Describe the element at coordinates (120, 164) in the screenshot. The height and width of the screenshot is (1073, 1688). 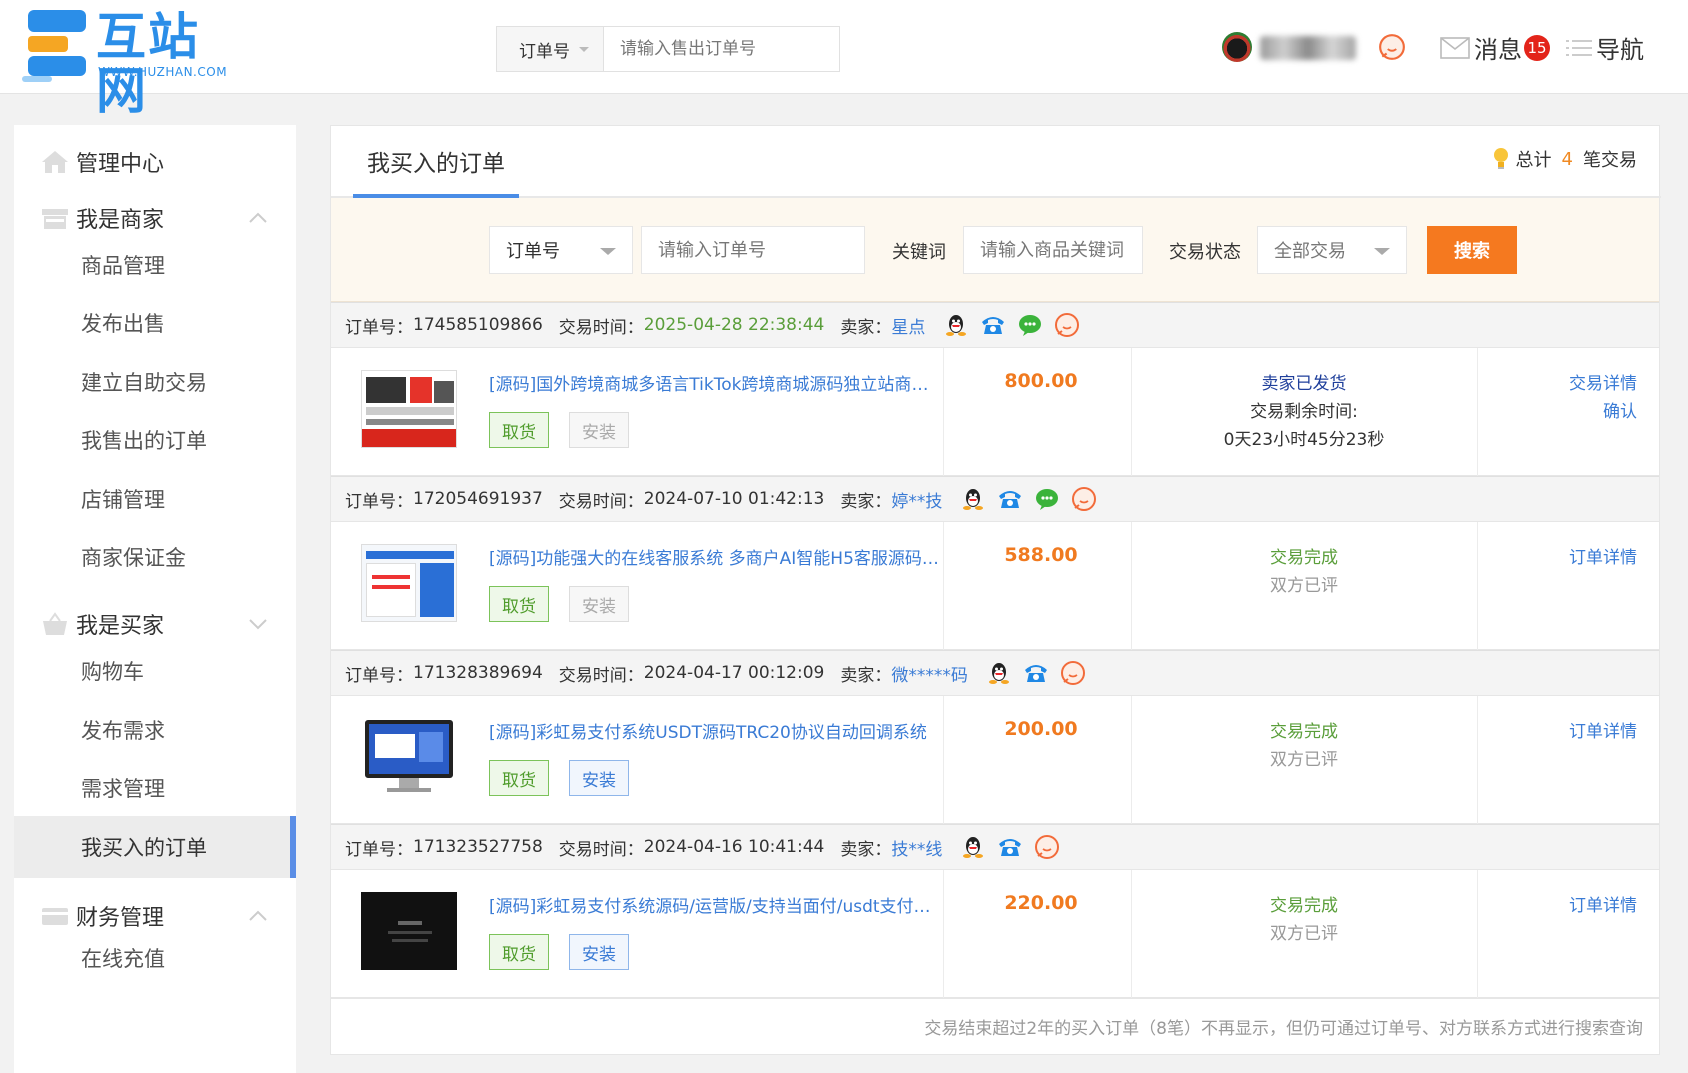
I see `sidebar-admin-center-label: 管理中心` at that location.